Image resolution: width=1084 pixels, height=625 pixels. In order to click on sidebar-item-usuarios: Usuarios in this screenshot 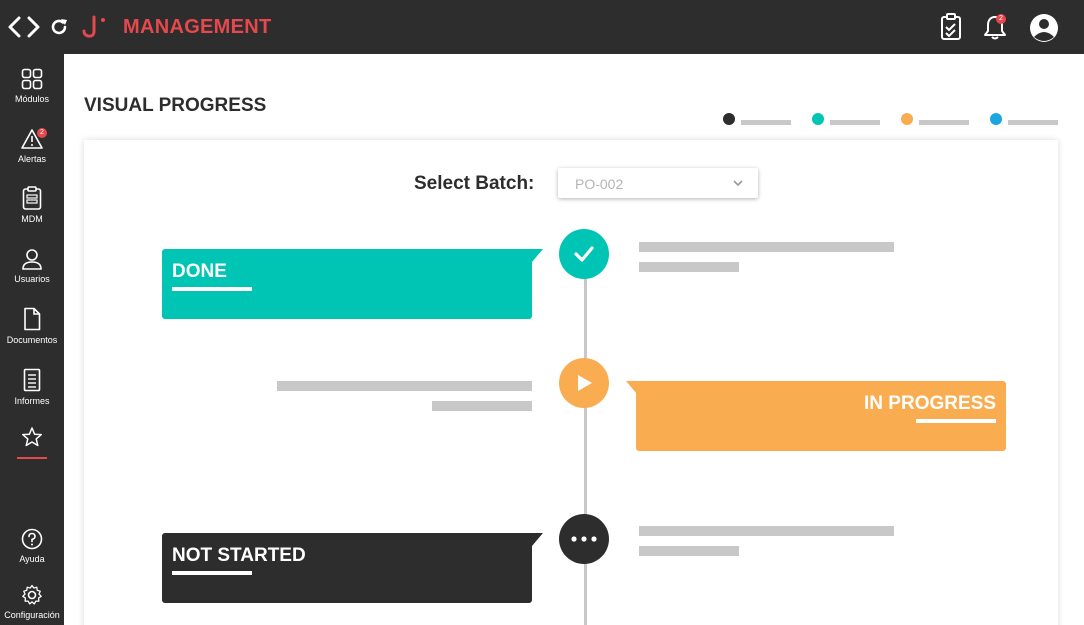, I will do `click(32, 276)`.